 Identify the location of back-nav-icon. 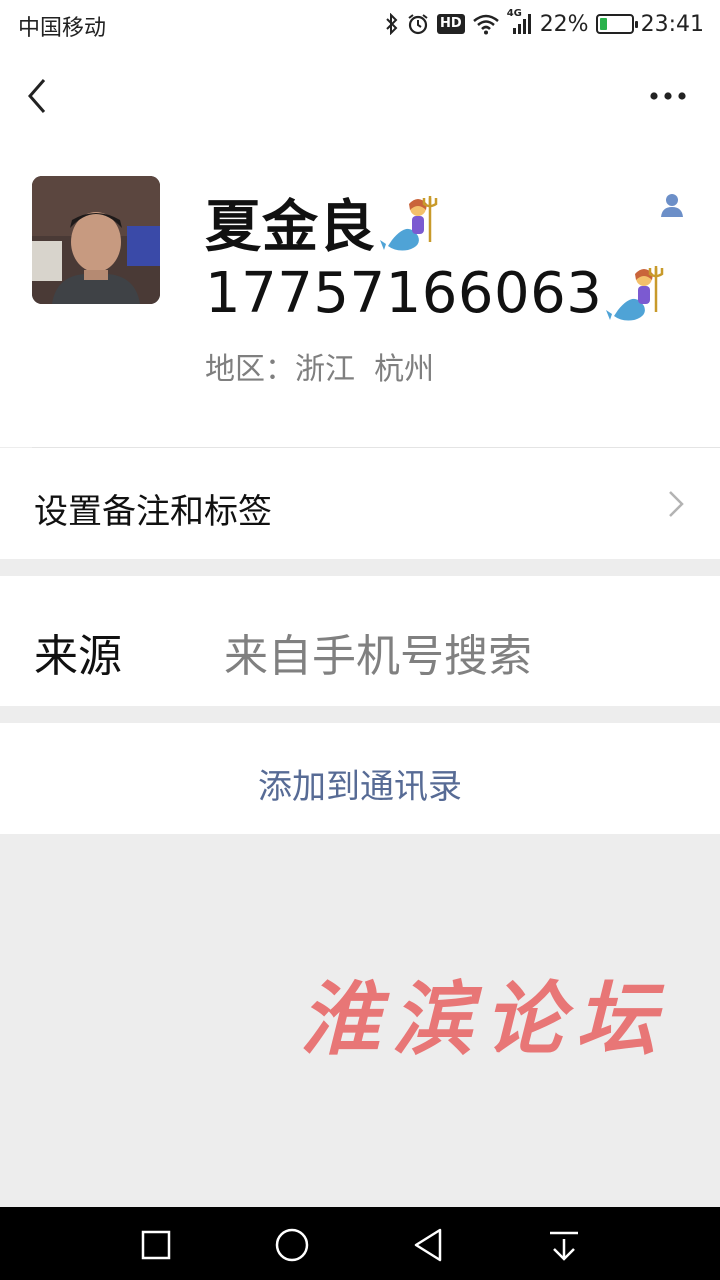
(428, 1245).